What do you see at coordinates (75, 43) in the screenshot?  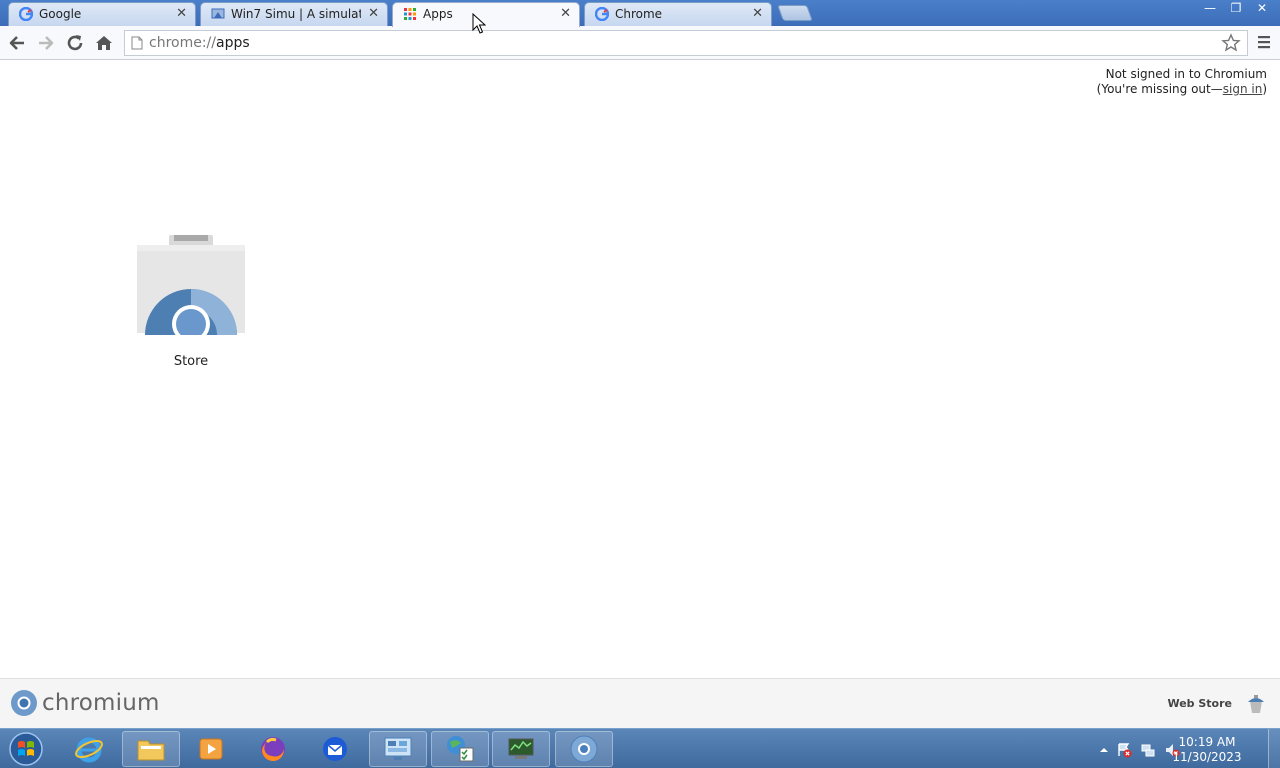 I see `reload-icon` at bounding box center [75, 43].